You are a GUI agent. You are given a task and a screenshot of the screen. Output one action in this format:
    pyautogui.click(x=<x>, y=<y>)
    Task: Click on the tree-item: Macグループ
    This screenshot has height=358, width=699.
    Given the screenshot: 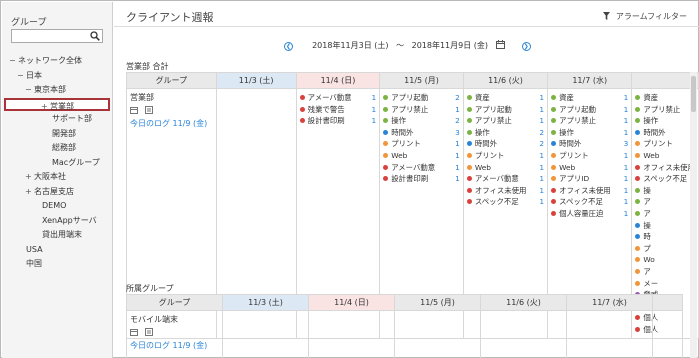 What is the action you would take?
    pyautogui.click(x=71, y=162)
    